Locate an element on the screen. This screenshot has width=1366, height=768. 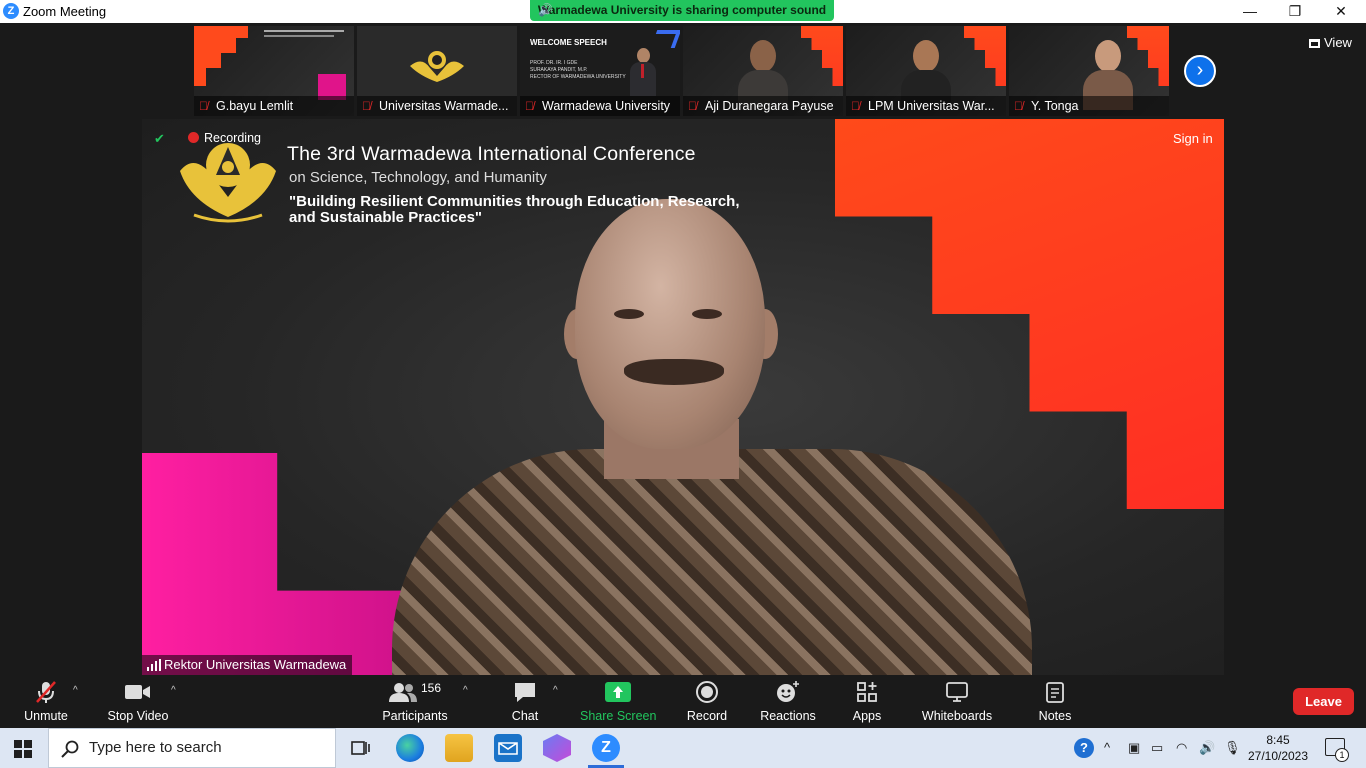
smiley-plus-icon is located at coordinates (788, 691).